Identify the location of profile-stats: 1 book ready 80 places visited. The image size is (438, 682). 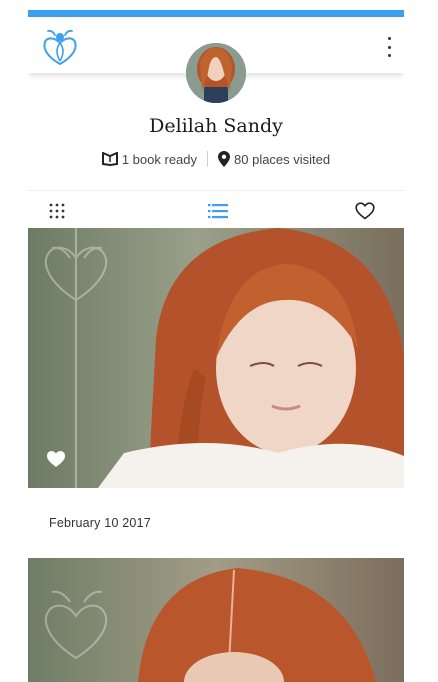
(216, 159).